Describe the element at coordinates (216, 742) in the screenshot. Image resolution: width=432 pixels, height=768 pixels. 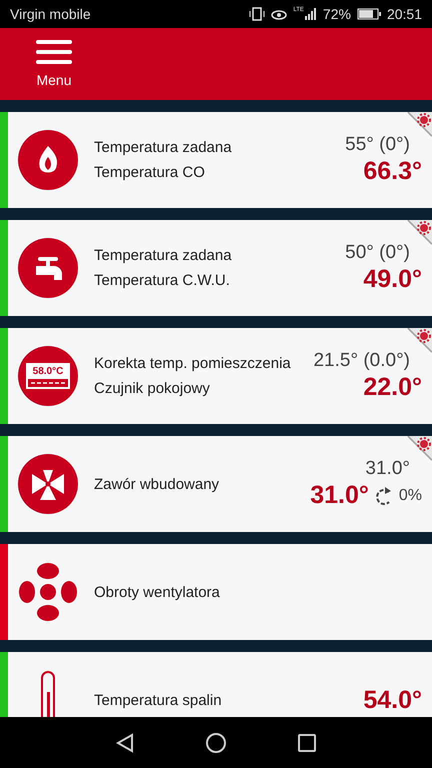
I see `home-icon` at that location.